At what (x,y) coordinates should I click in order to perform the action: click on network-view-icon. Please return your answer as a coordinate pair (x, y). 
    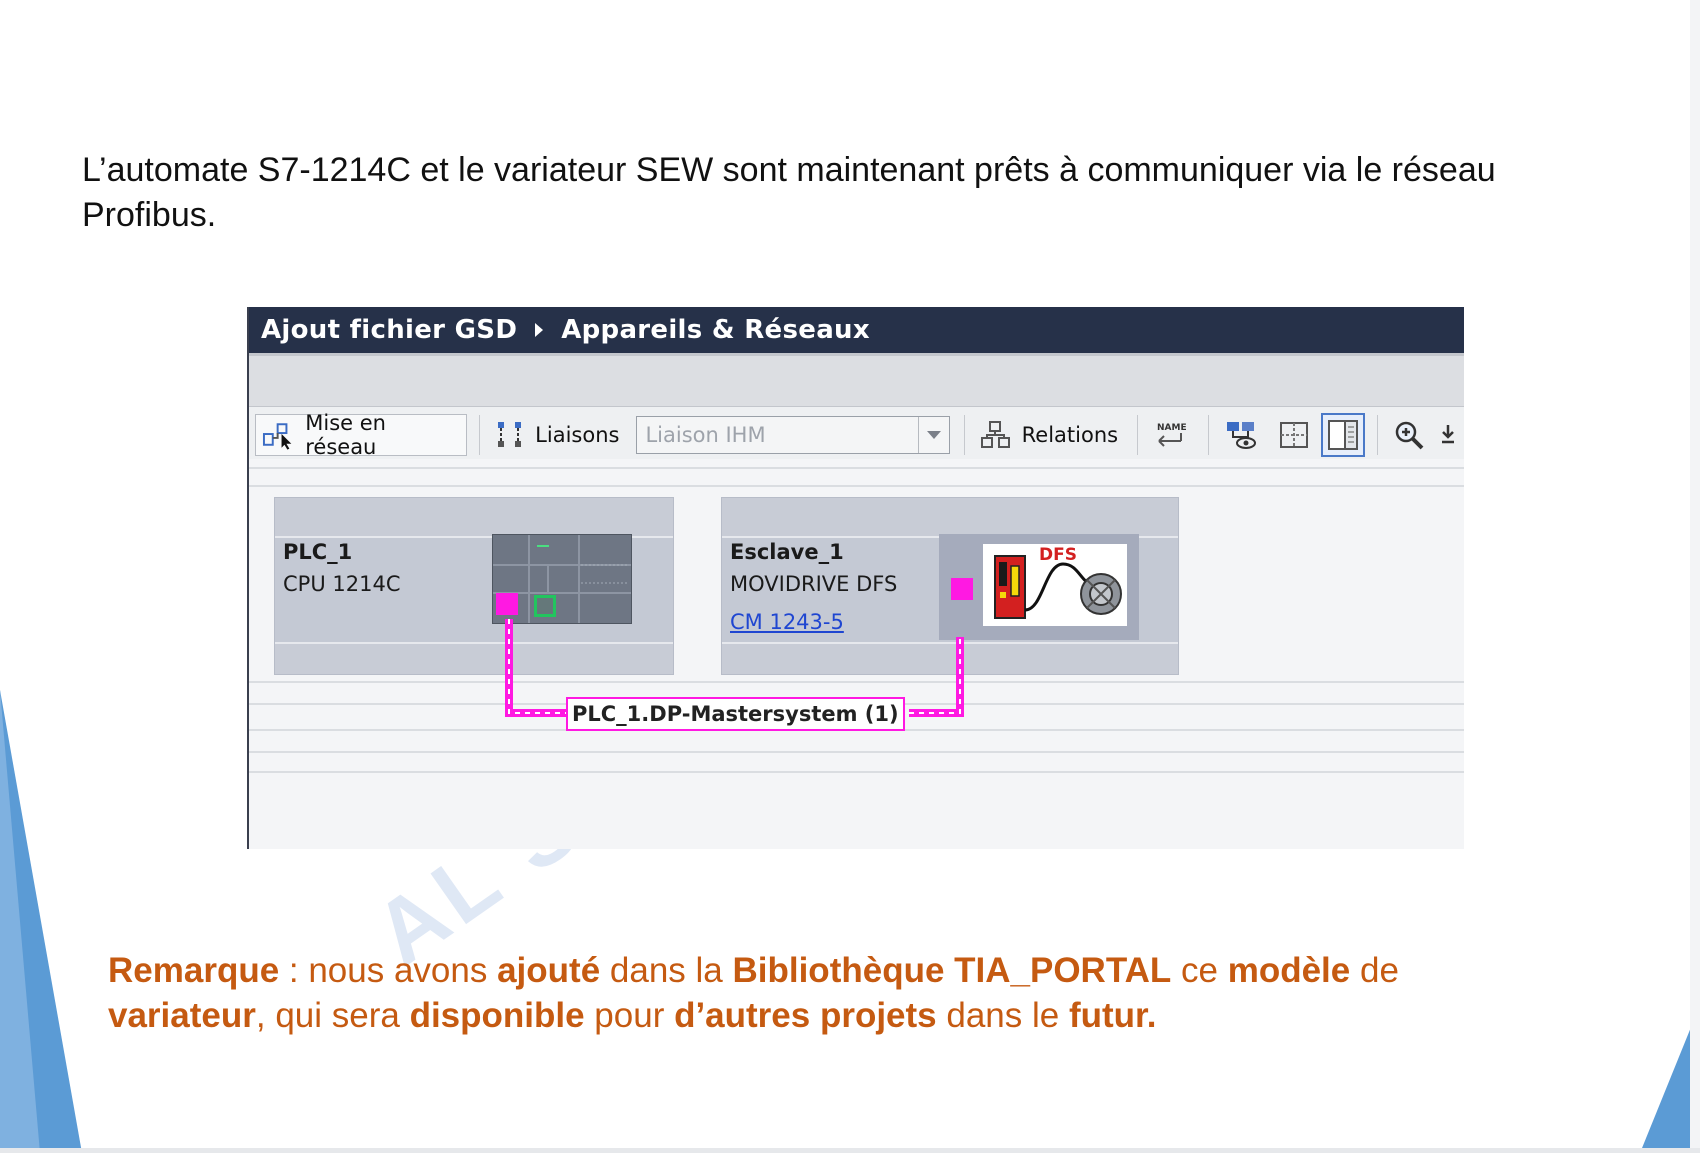
    Looking at the image, I should click on (1242, 435).